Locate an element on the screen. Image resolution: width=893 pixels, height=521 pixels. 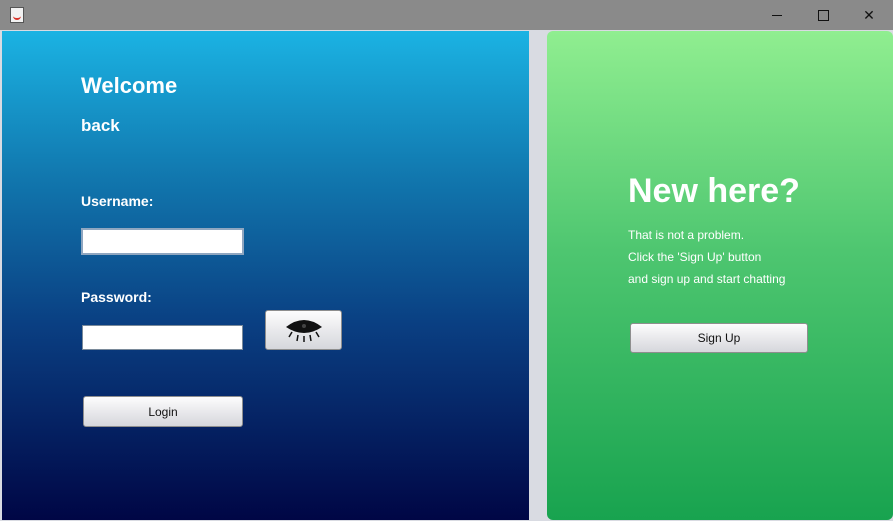
signup-text-line2: Click the 'Sign Up' button is located at coordinates (695, 257).